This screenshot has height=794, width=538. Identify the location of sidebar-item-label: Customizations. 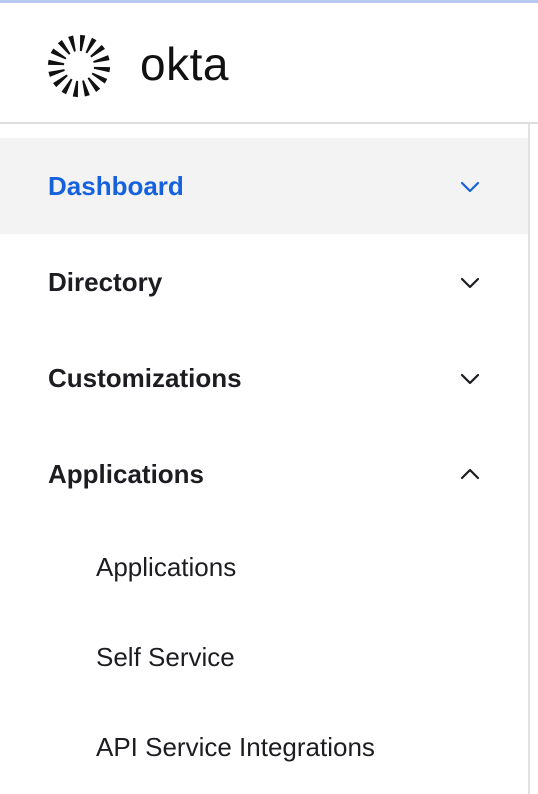
(145, 377).